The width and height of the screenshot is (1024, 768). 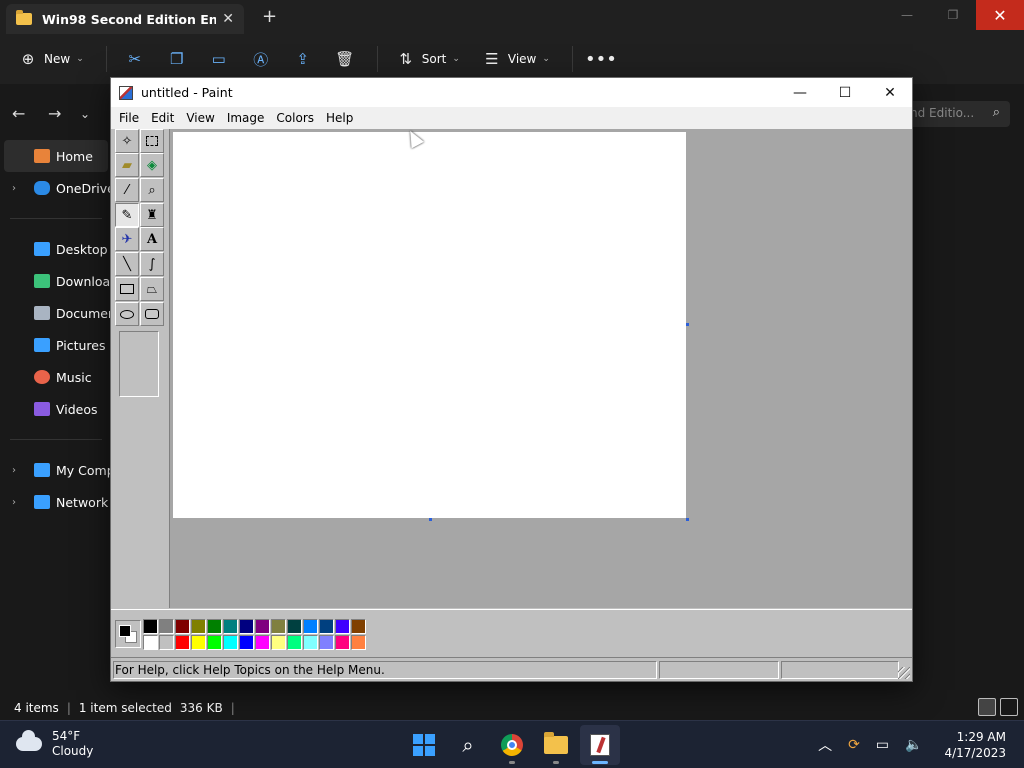 I want to click on line-tool: ╲, so click(x=127, y=264).